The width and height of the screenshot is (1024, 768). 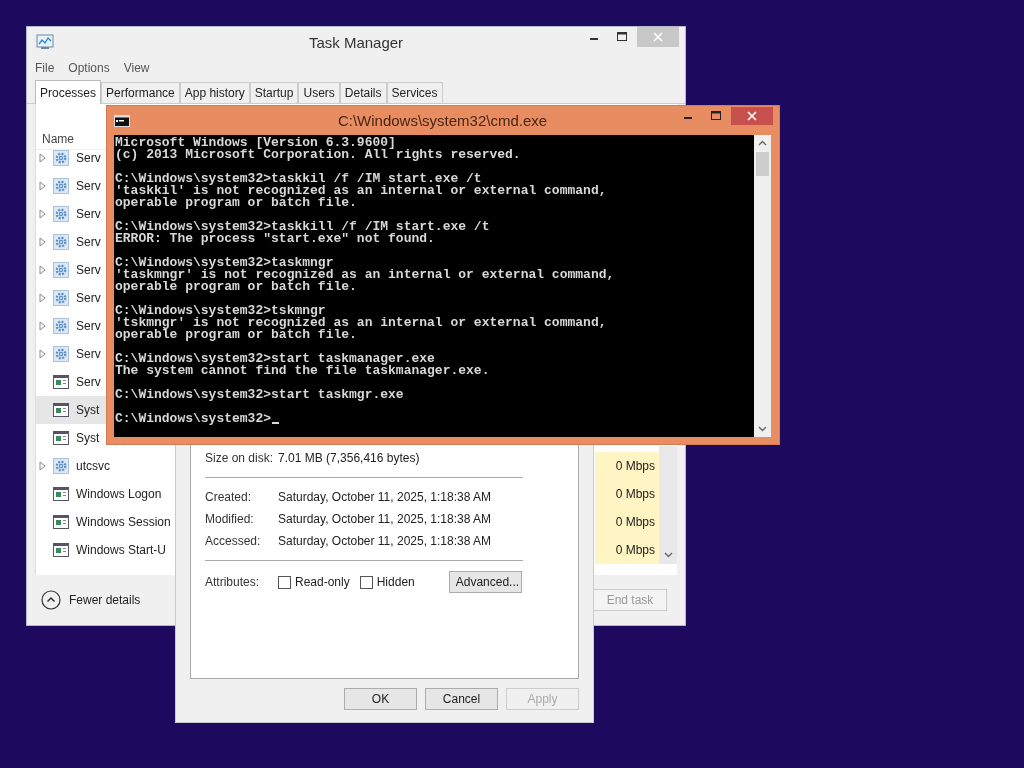 I want to click on column-header: Name, so click(x=58, y=139).